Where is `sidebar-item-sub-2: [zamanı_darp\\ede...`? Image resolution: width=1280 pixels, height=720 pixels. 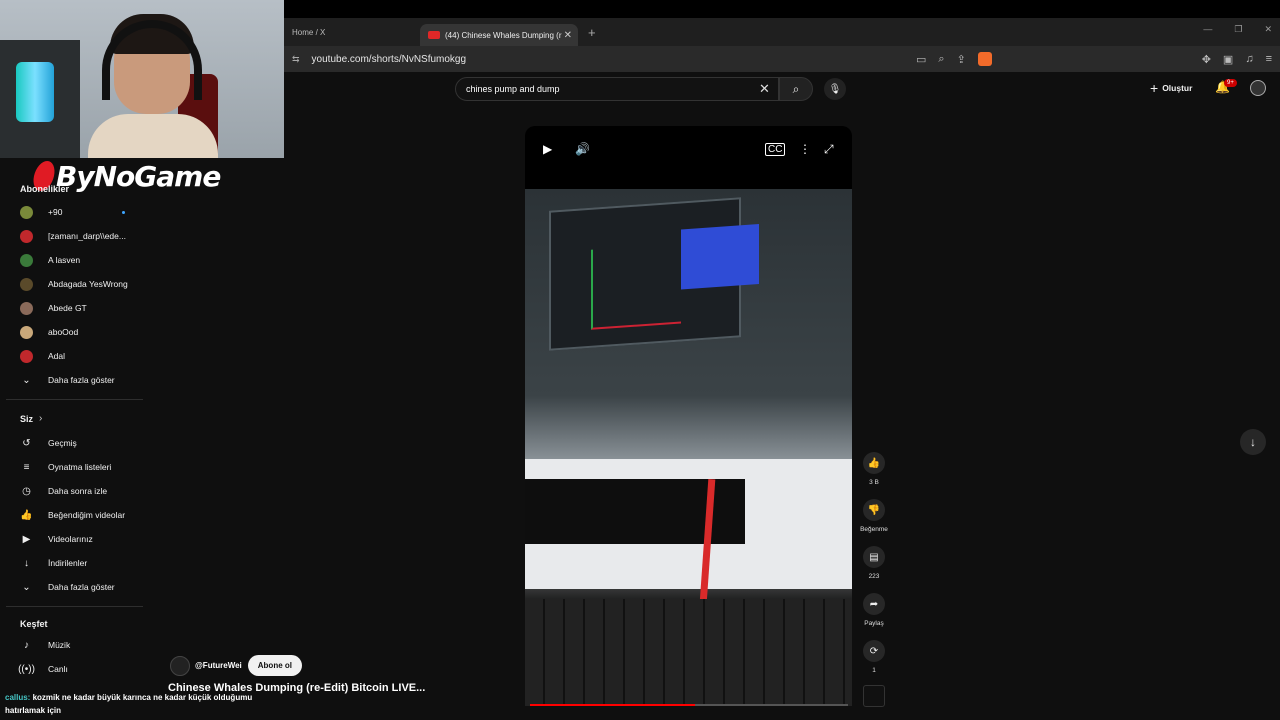
sidebar-item-sub-2: [zamanı_darp\\ede... is located at coordinates (80, 236).